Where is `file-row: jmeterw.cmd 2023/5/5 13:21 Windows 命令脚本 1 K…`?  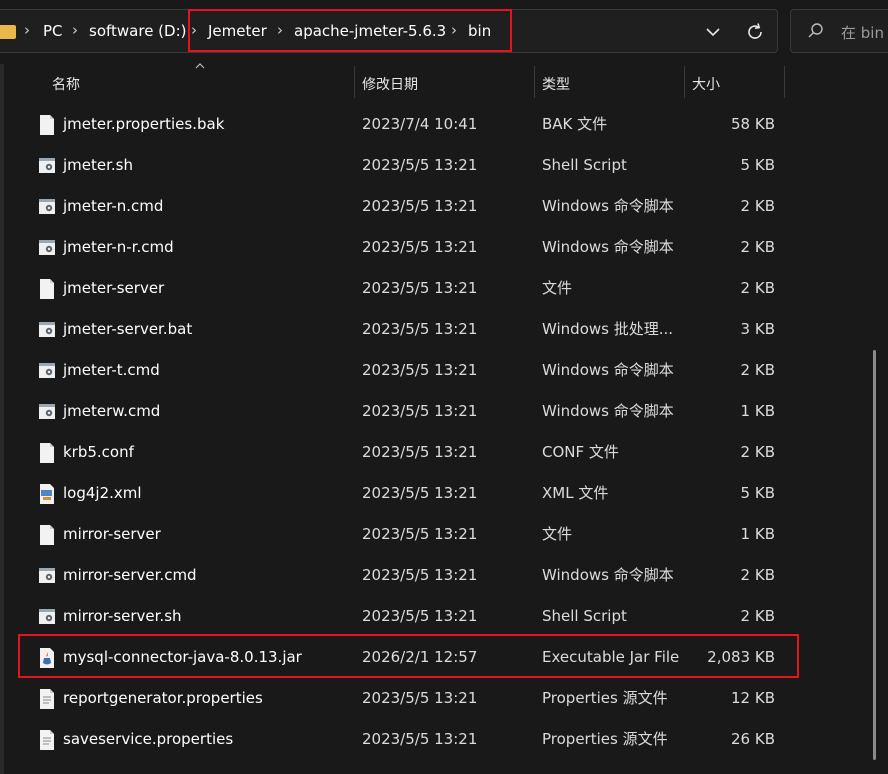
file-row: jmeterw.cmd 2023/5/5 13:21 Windows 命令脚本 1 K… is located at coordinates (408, 411).